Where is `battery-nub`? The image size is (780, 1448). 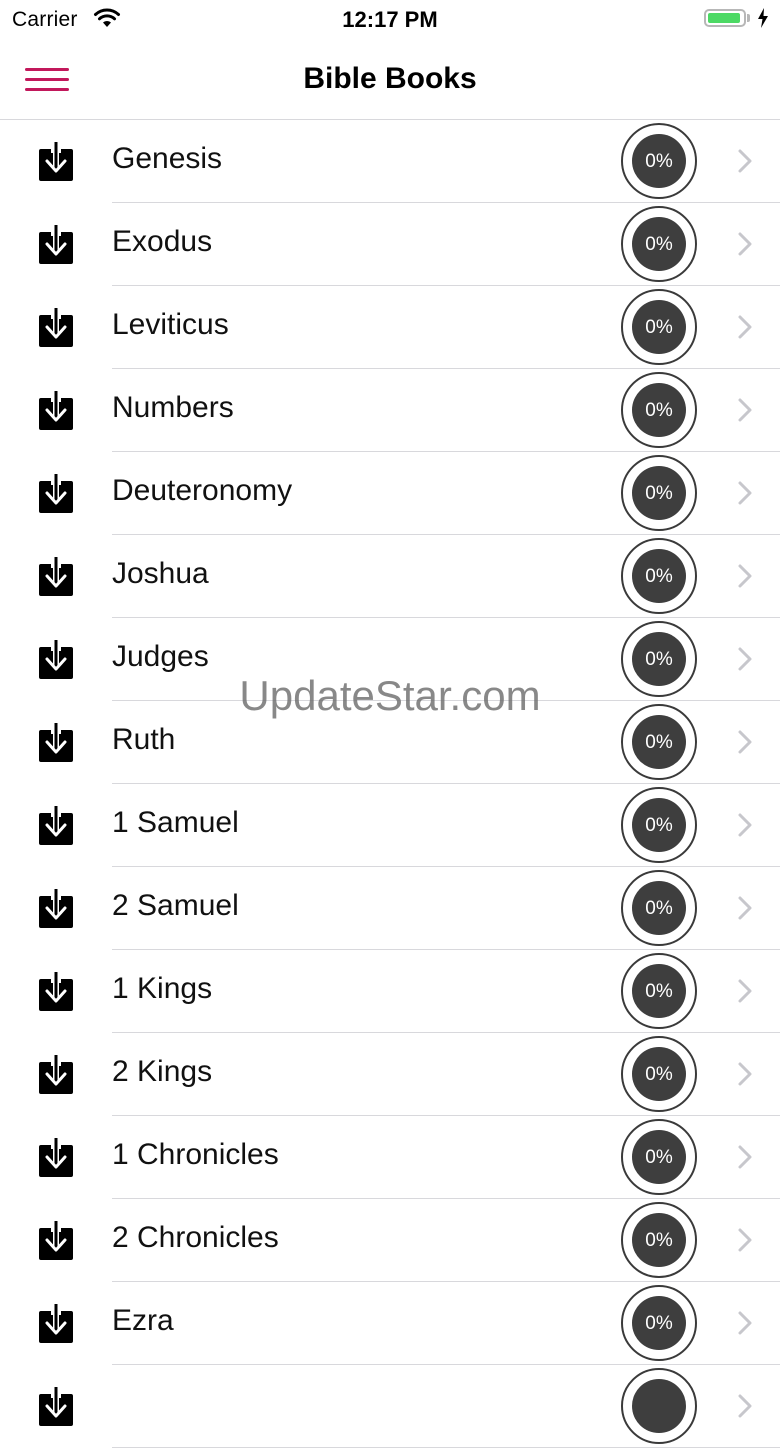
battery-nub is located at coordinates (748, 18).